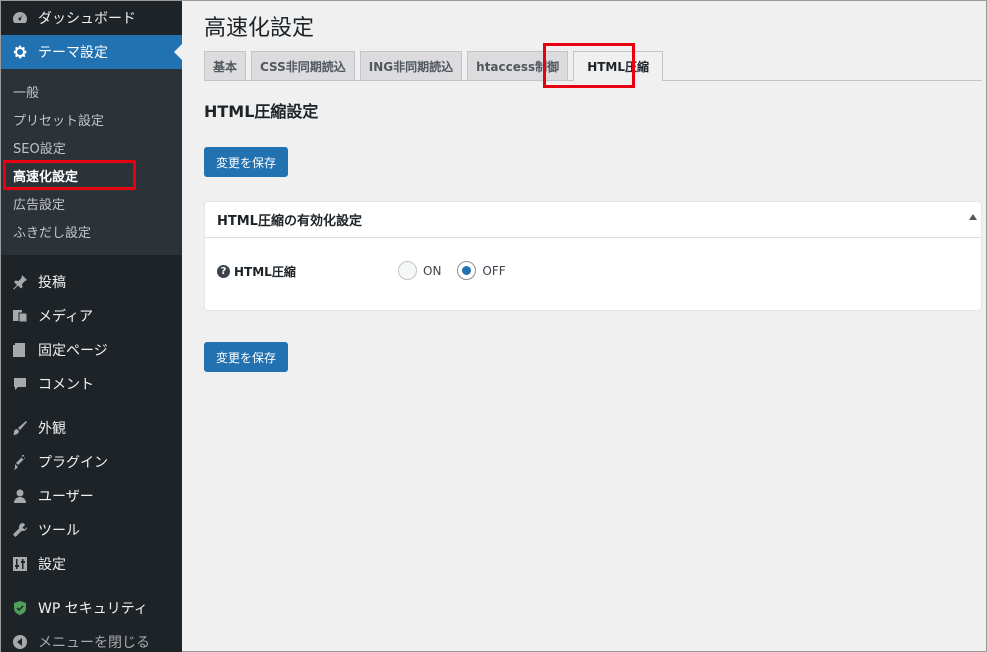 Image resolution: width=987 pixels, height=652 pixels. I want to click on radio-circle-off, so click(467, 270).